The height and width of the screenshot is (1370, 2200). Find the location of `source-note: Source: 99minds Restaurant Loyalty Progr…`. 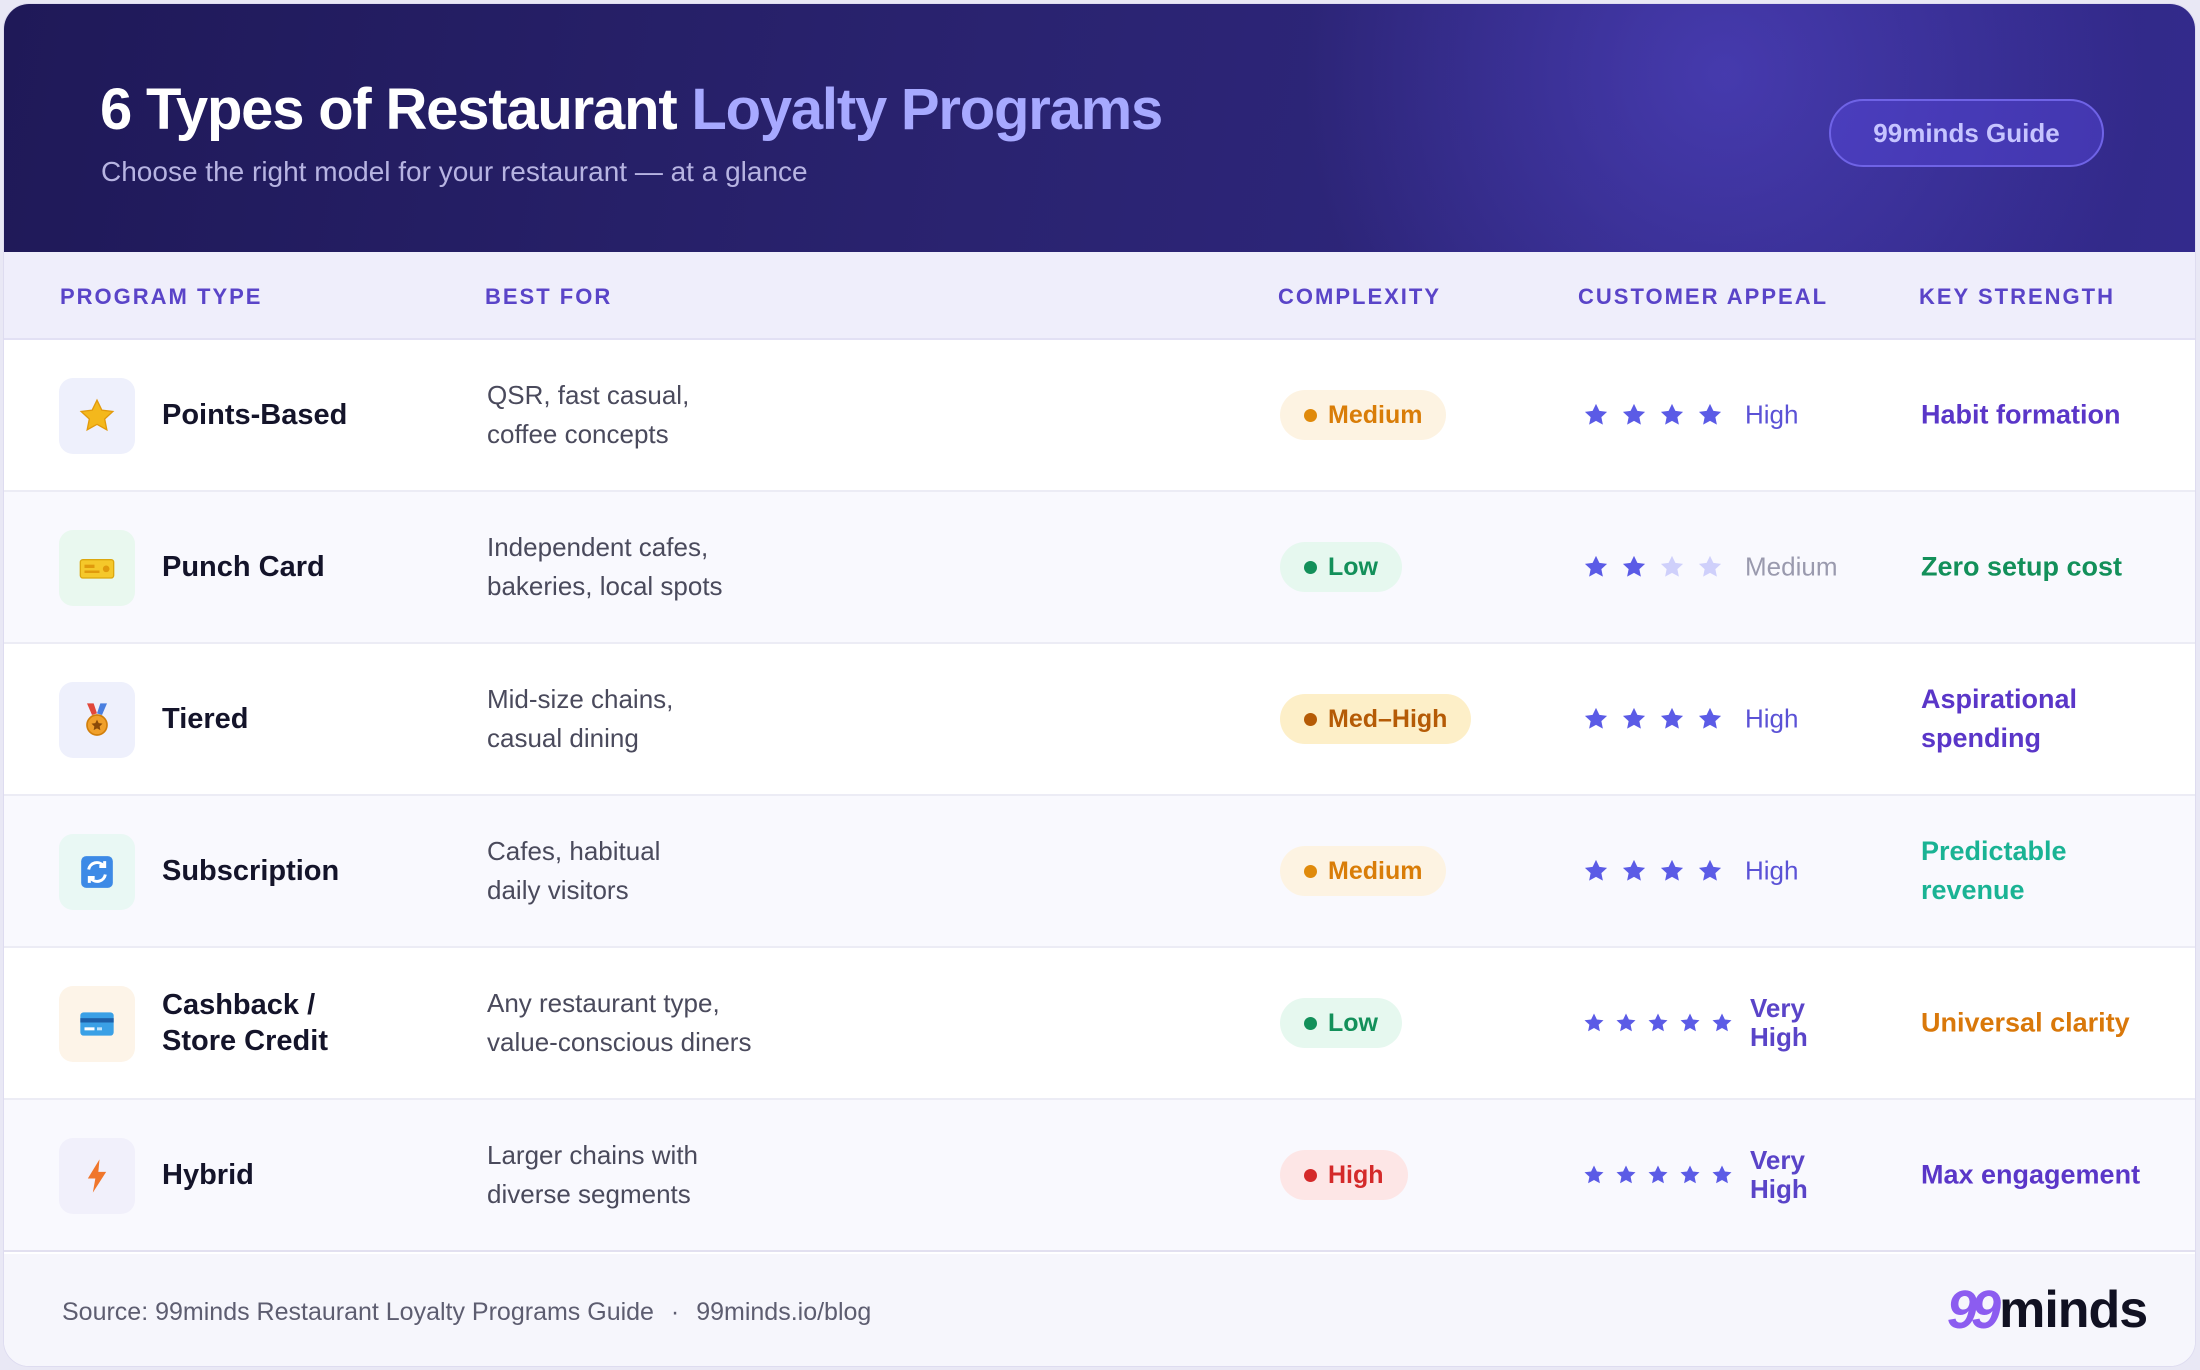

source-note: Source: 99minds Restaurant Loyalty Progr… is located at coordinates (466, 1312).